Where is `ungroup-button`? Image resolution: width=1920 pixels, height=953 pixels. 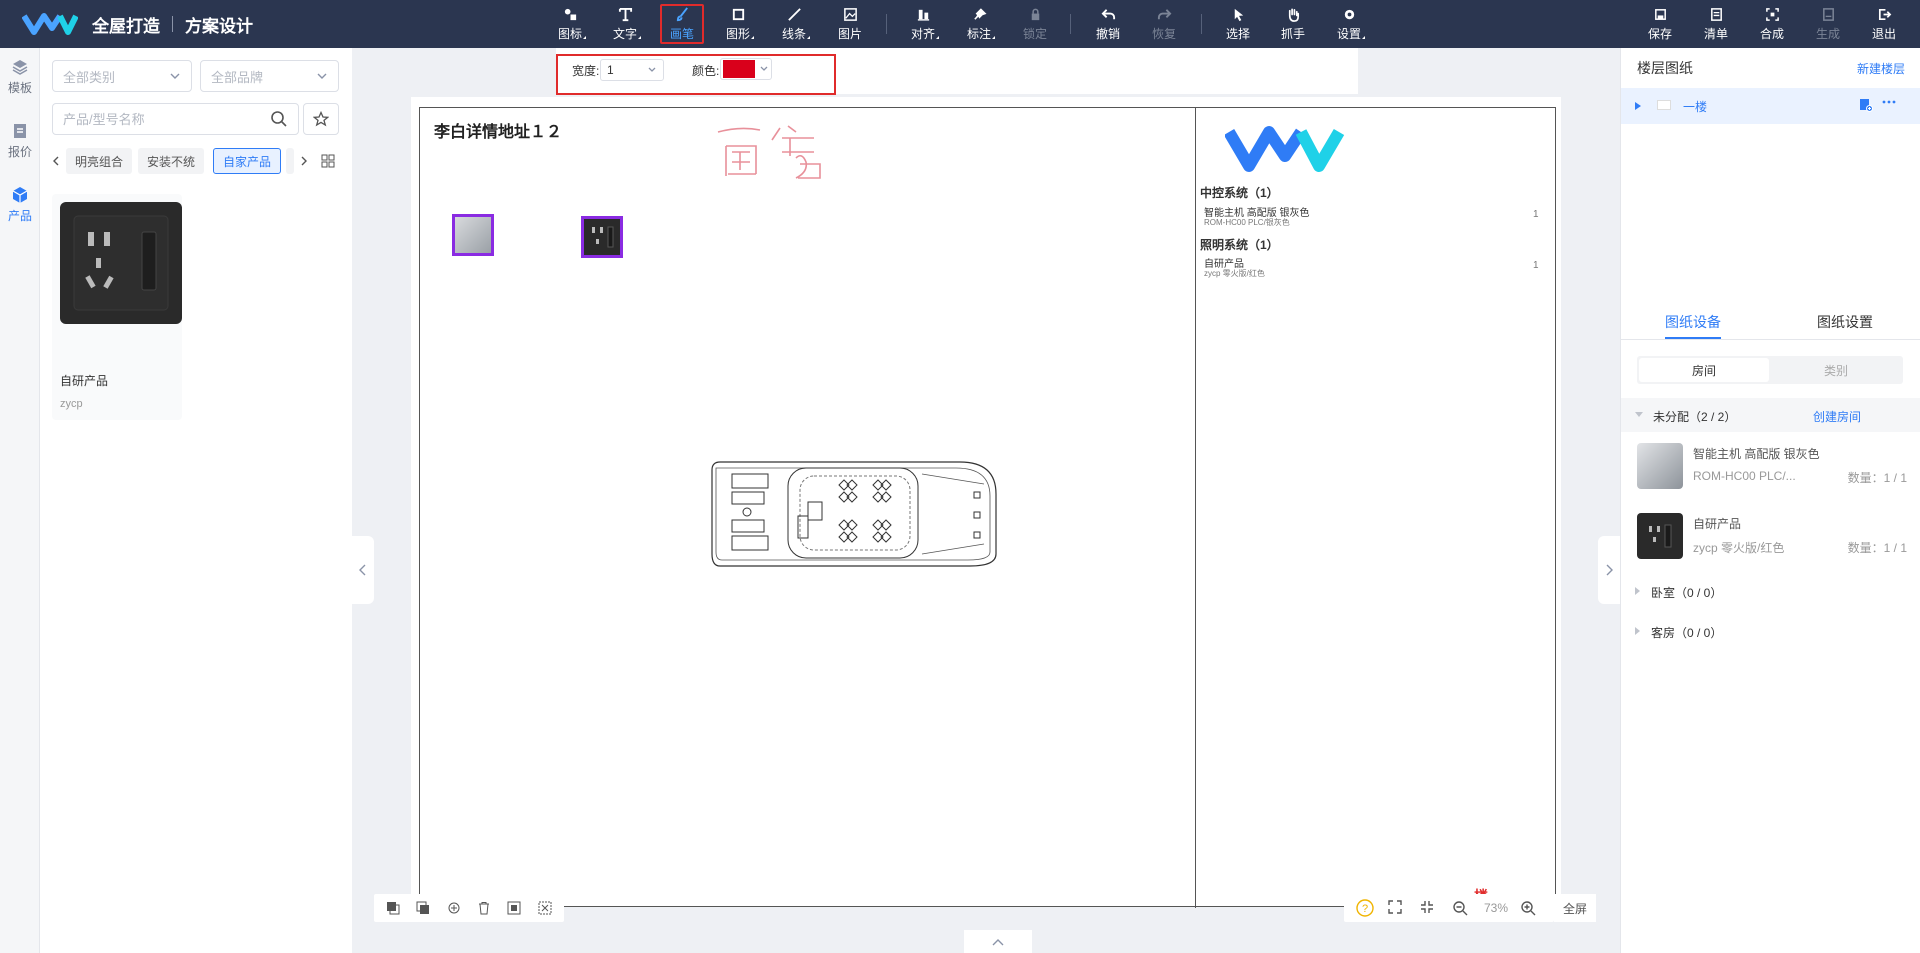 ungroup-button is located at coordinates (545, 908).